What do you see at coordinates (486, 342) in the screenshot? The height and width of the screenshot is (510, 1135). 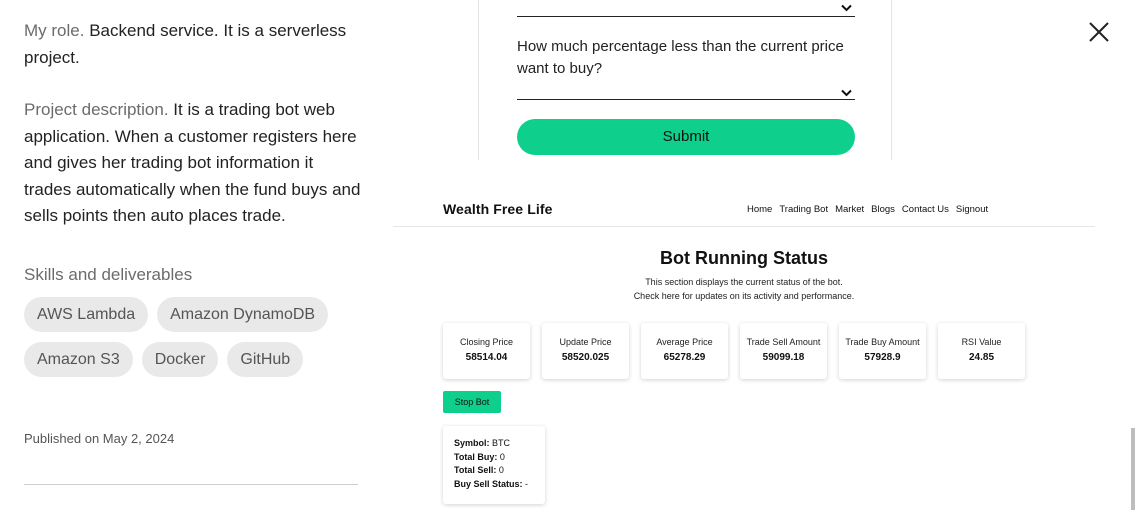 I see `metric-label: Closing Price` at bounding box center [486, 342].